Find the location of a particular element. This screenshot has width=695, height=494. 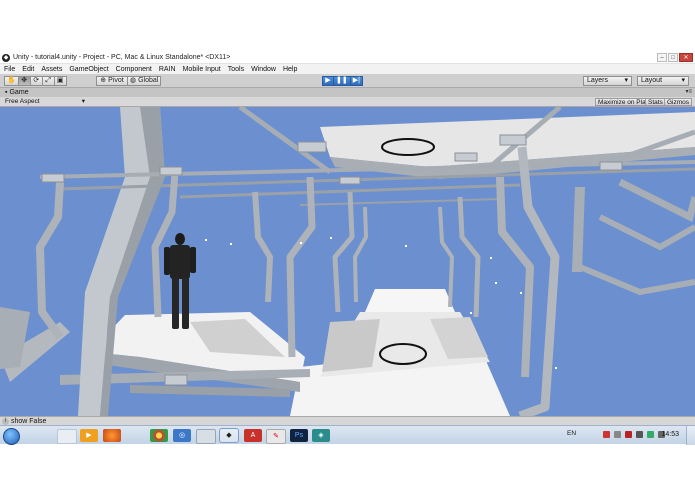

aspect-label: Free Aspect is located at coordinates (22, 101).